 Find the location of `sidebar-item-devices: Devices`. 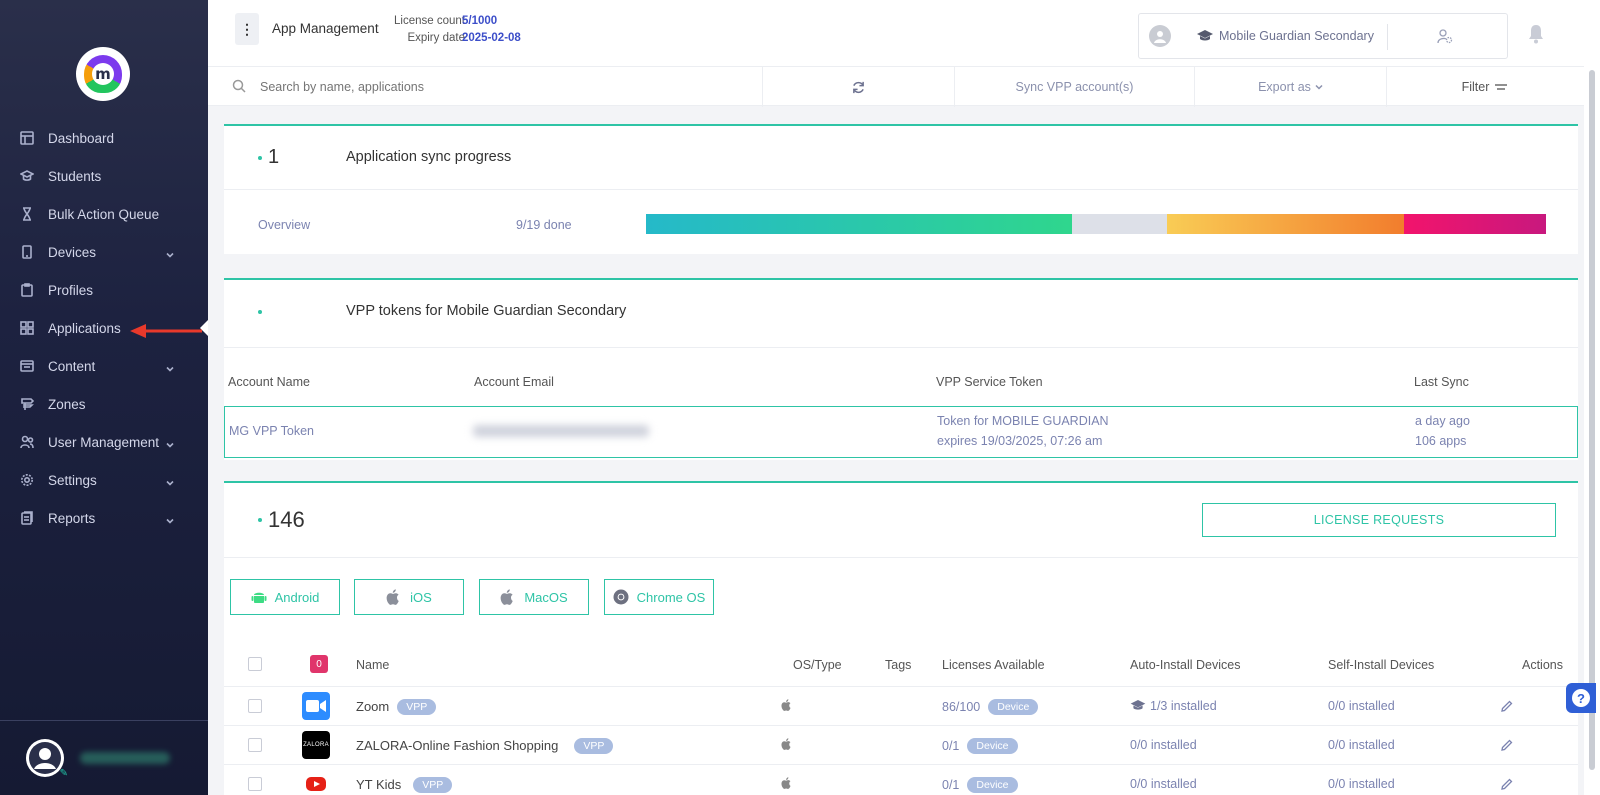

sidebar-item-devices: Devices is located at coordinates (104, 252).